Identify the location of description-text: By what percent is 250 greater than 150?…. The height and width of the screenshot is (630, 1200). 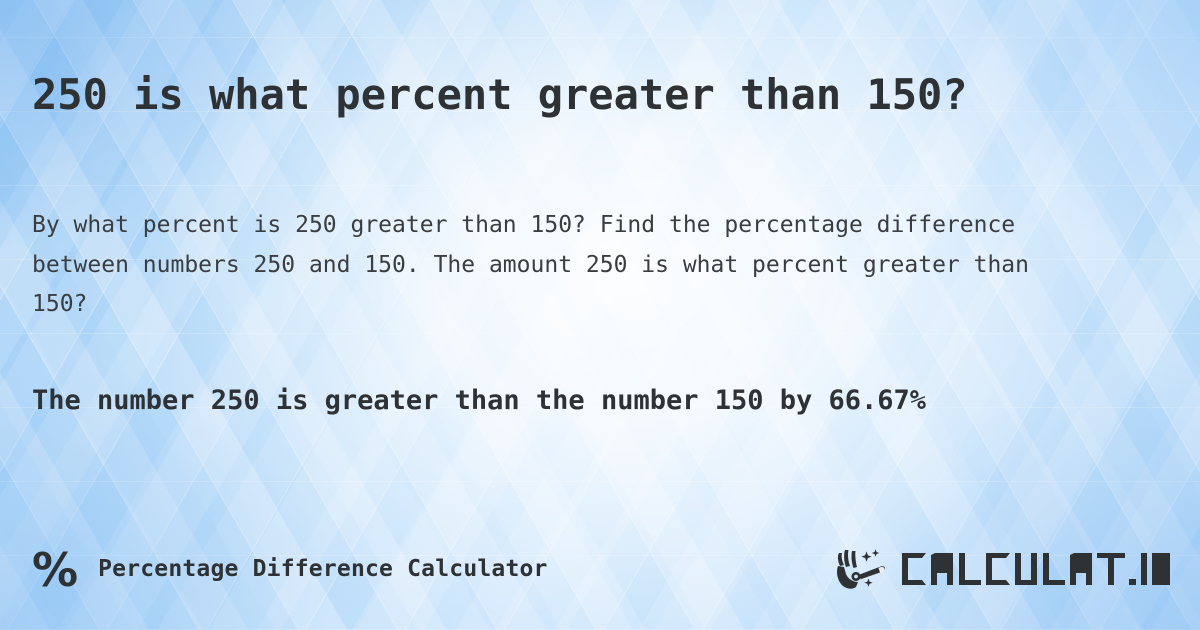
(530, 265).